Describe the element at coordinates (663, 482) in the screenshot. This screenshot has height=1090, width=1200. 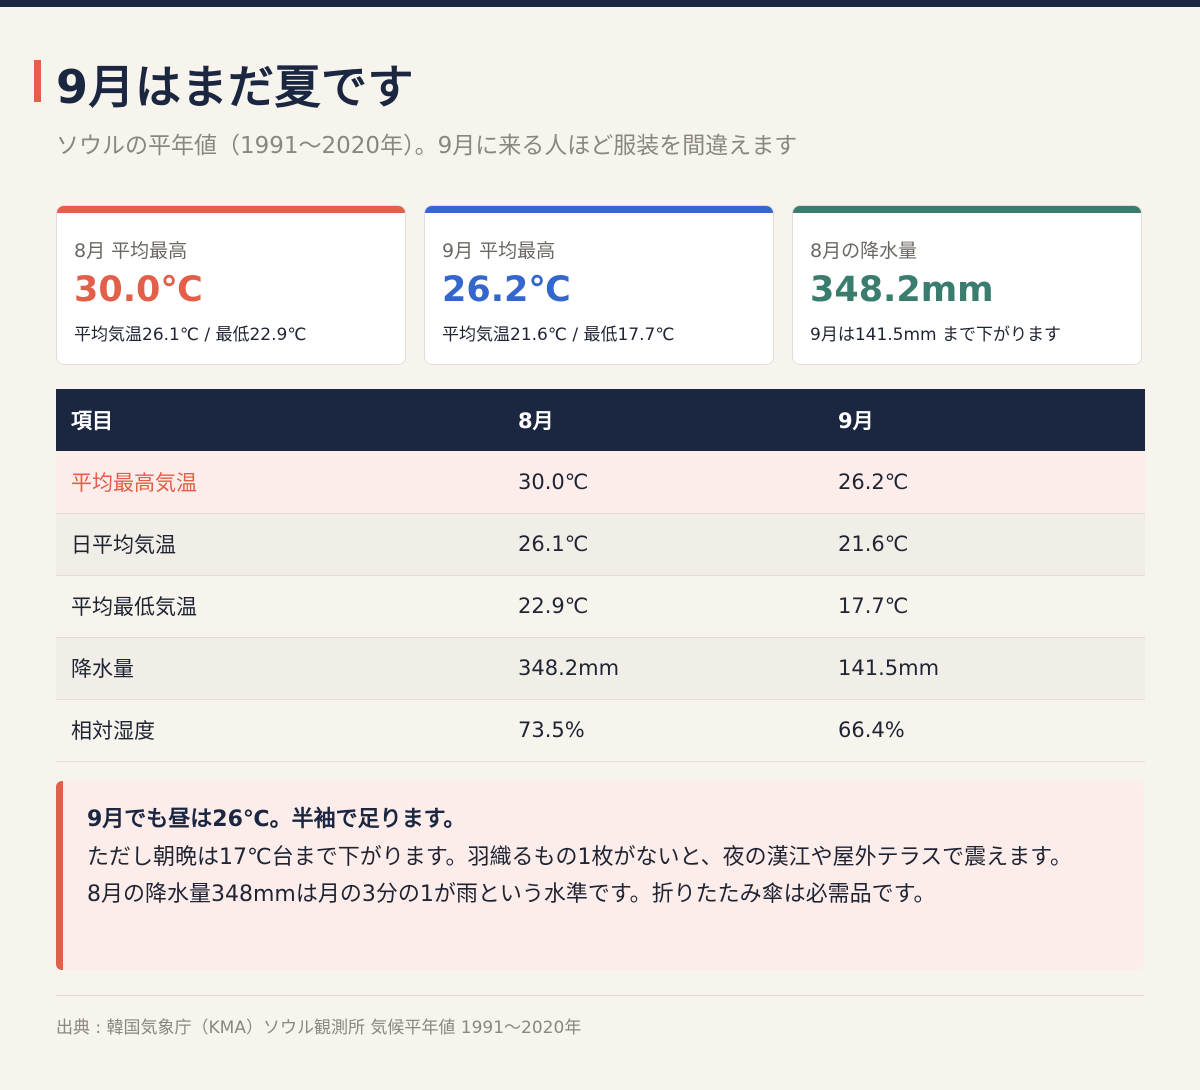
I see `cell-aug: 30.0℃` at that location.